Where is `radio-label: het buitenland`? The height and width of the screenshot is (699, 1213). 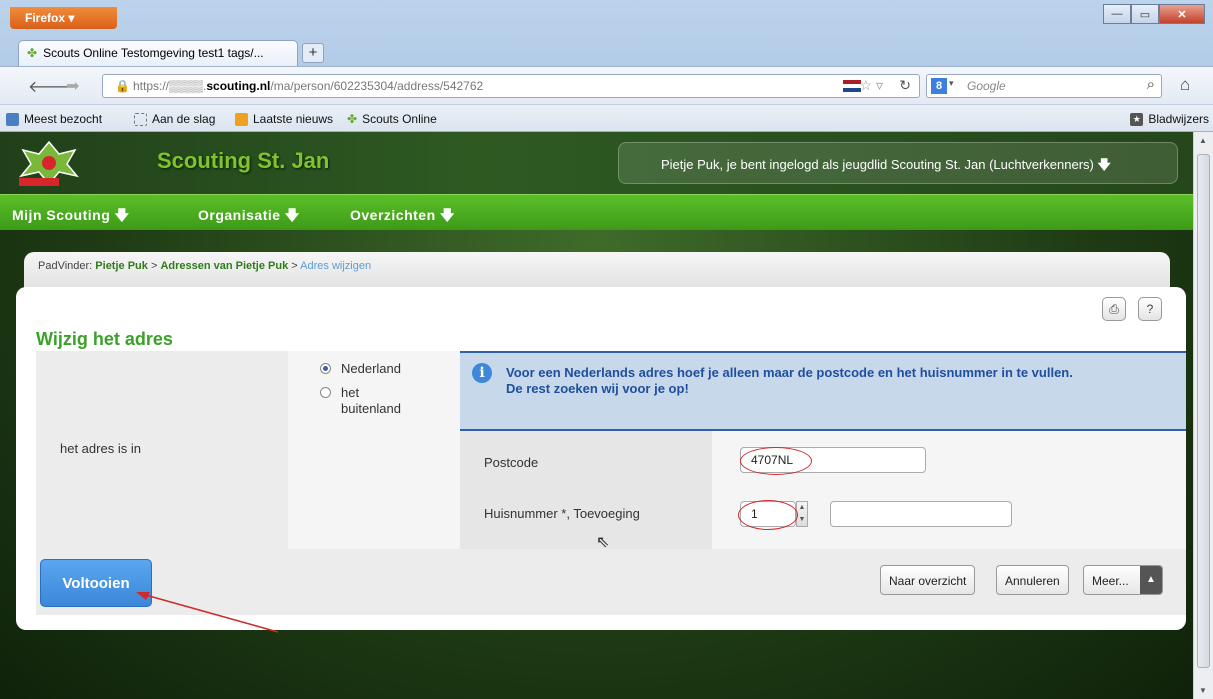
radio-label: het buitenland is located at coordinates (371, 400).